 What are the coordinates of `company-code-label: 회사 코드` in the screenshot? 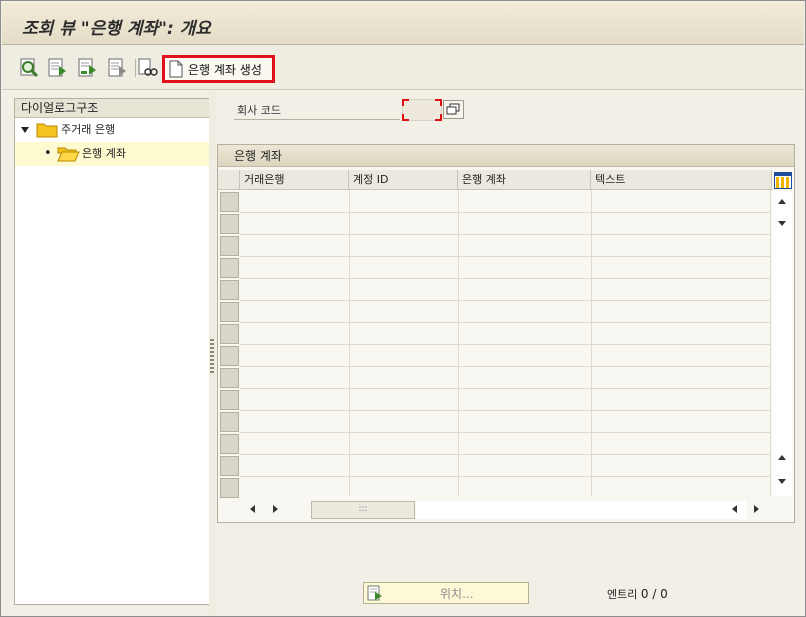 It's located at (259, 110).